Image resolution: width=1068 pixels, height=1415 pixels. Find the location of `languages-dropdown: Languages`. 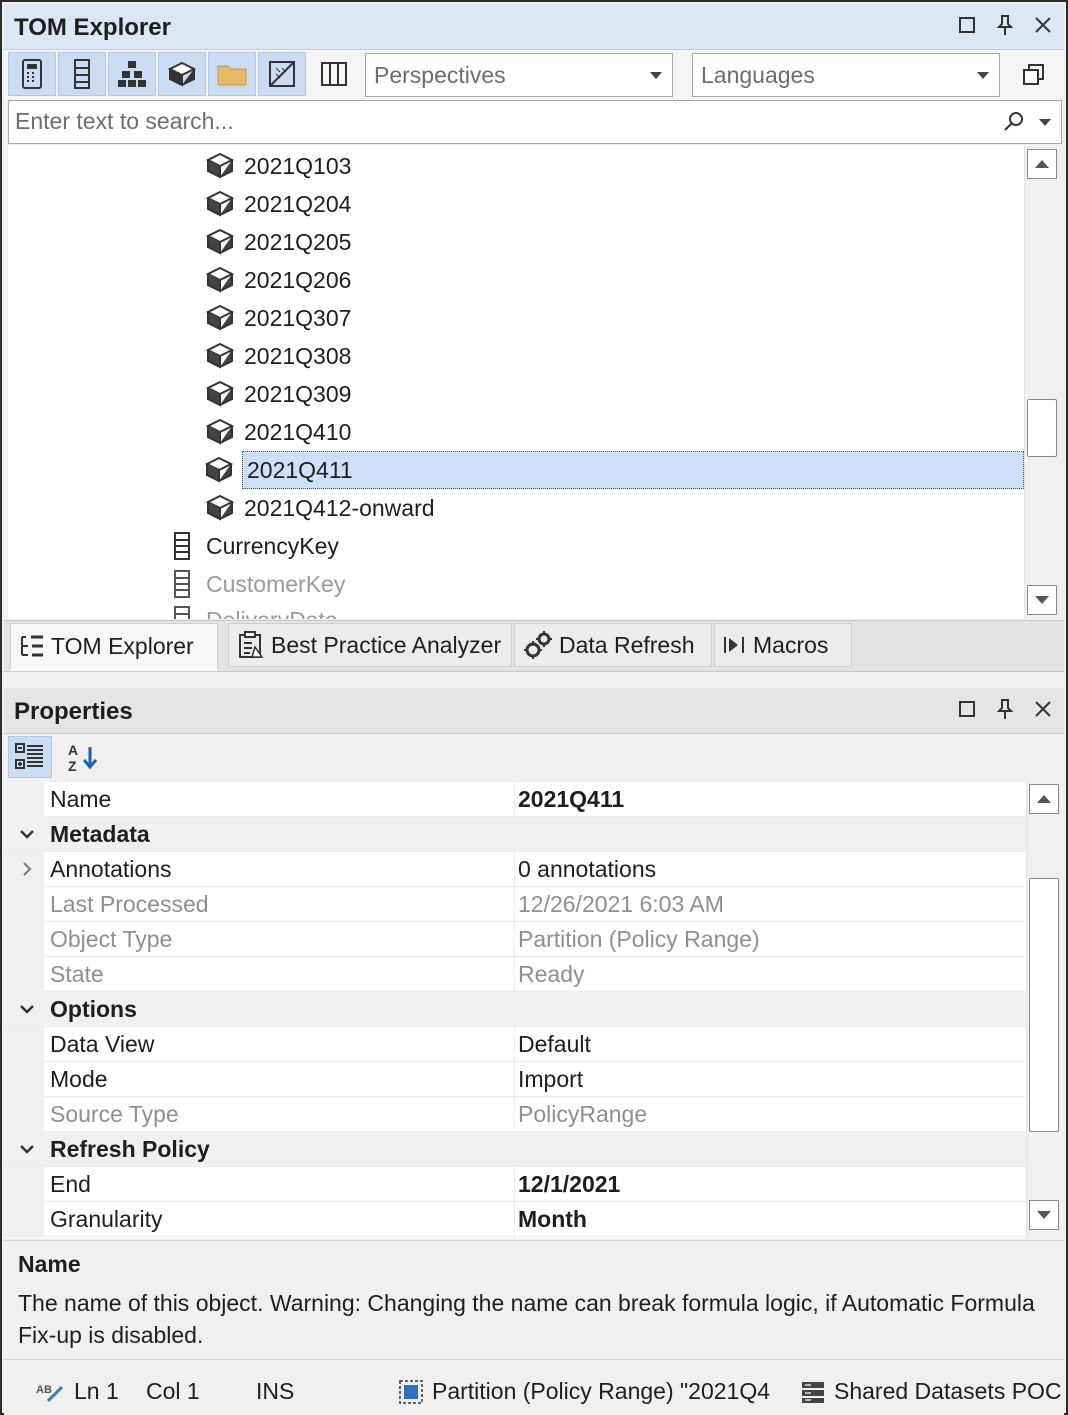

languages-dropdown: Languages is located at coordinates (846, 75).